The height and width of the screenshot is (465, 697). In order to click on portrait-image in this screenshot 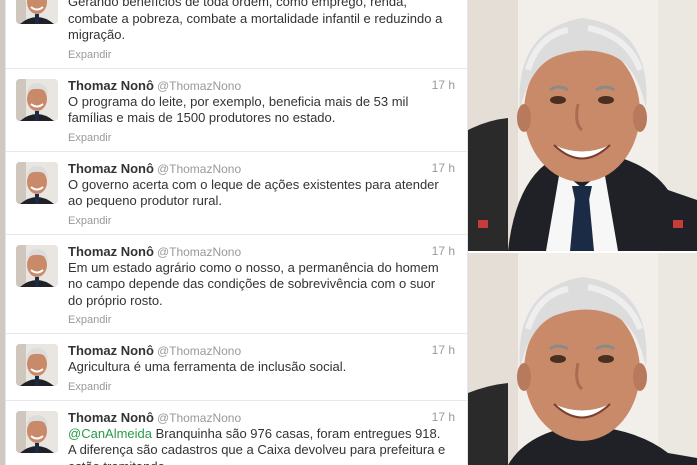, I will do `click(582, 359)`.